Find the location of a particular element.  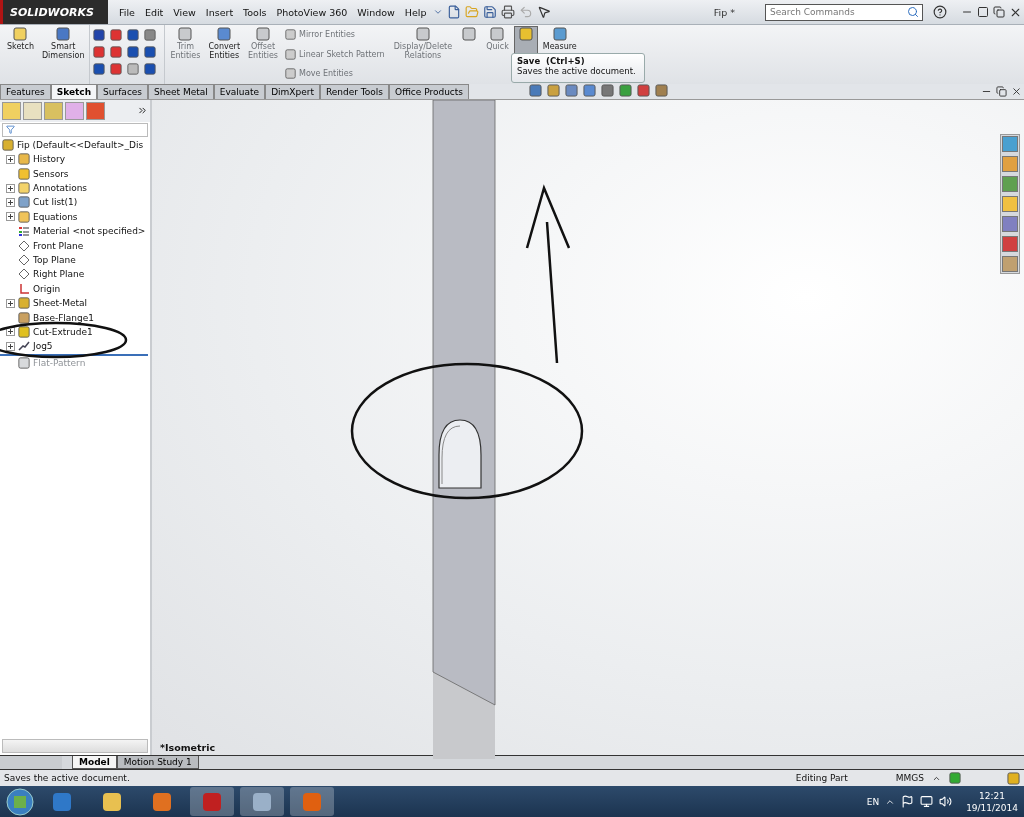

document-title: Fip * is located at coordinates (724, 12).